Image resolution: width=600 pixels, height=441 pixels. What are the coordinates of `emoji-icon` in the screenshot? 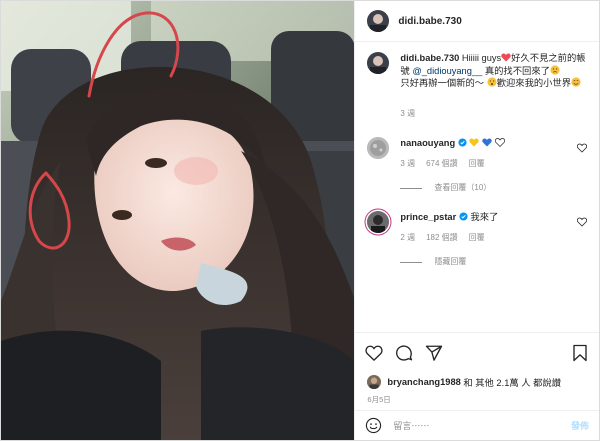 It's located at (373, 425).